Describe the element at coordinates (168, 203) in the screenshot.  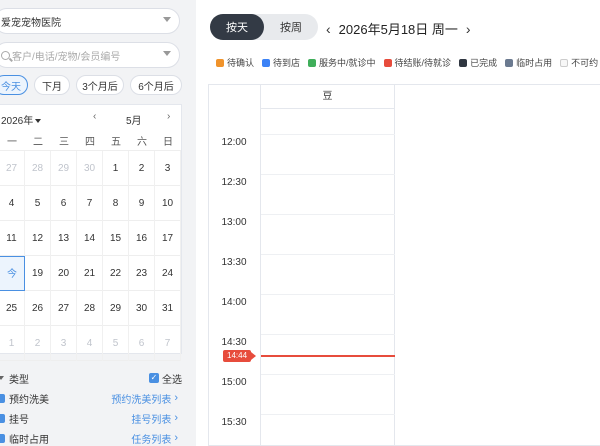
I see `calendar-day: 10` at that location.